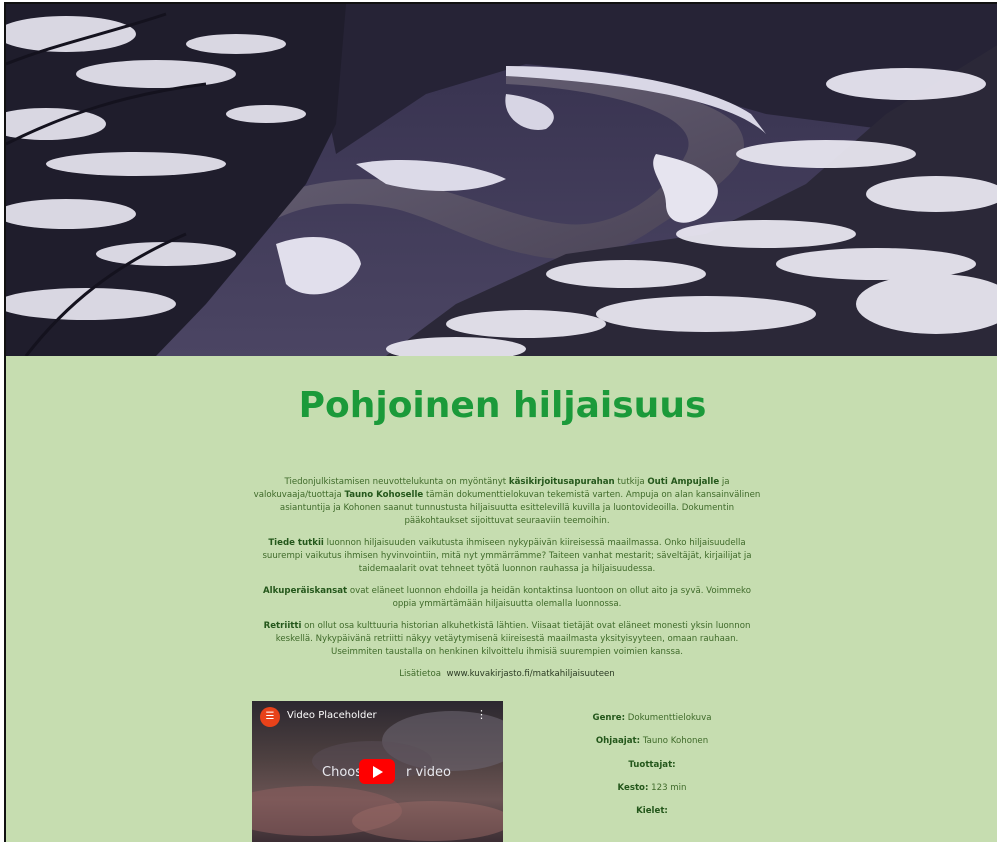 The height and width of the screenshot is (842, 997). What do you see at coordinates (652, 724) in the screenshot?
I see `genre-row: Genre: Dokumenttielokuva` at bounding box center [652, 724].